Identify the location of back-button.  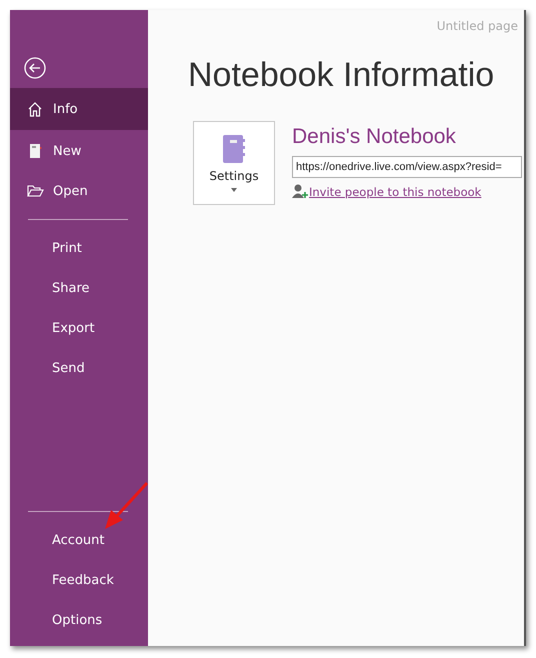
(35, 68).